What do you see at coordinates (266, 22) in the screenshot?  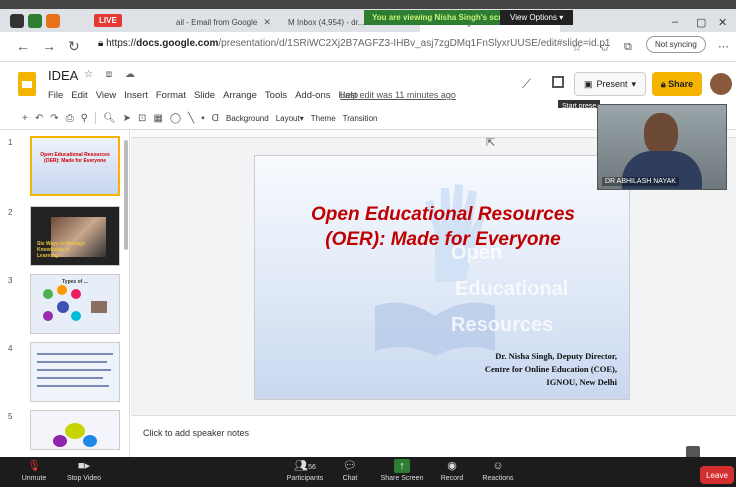 I see `close-icon: ✕` at bounding box center [266, 22].